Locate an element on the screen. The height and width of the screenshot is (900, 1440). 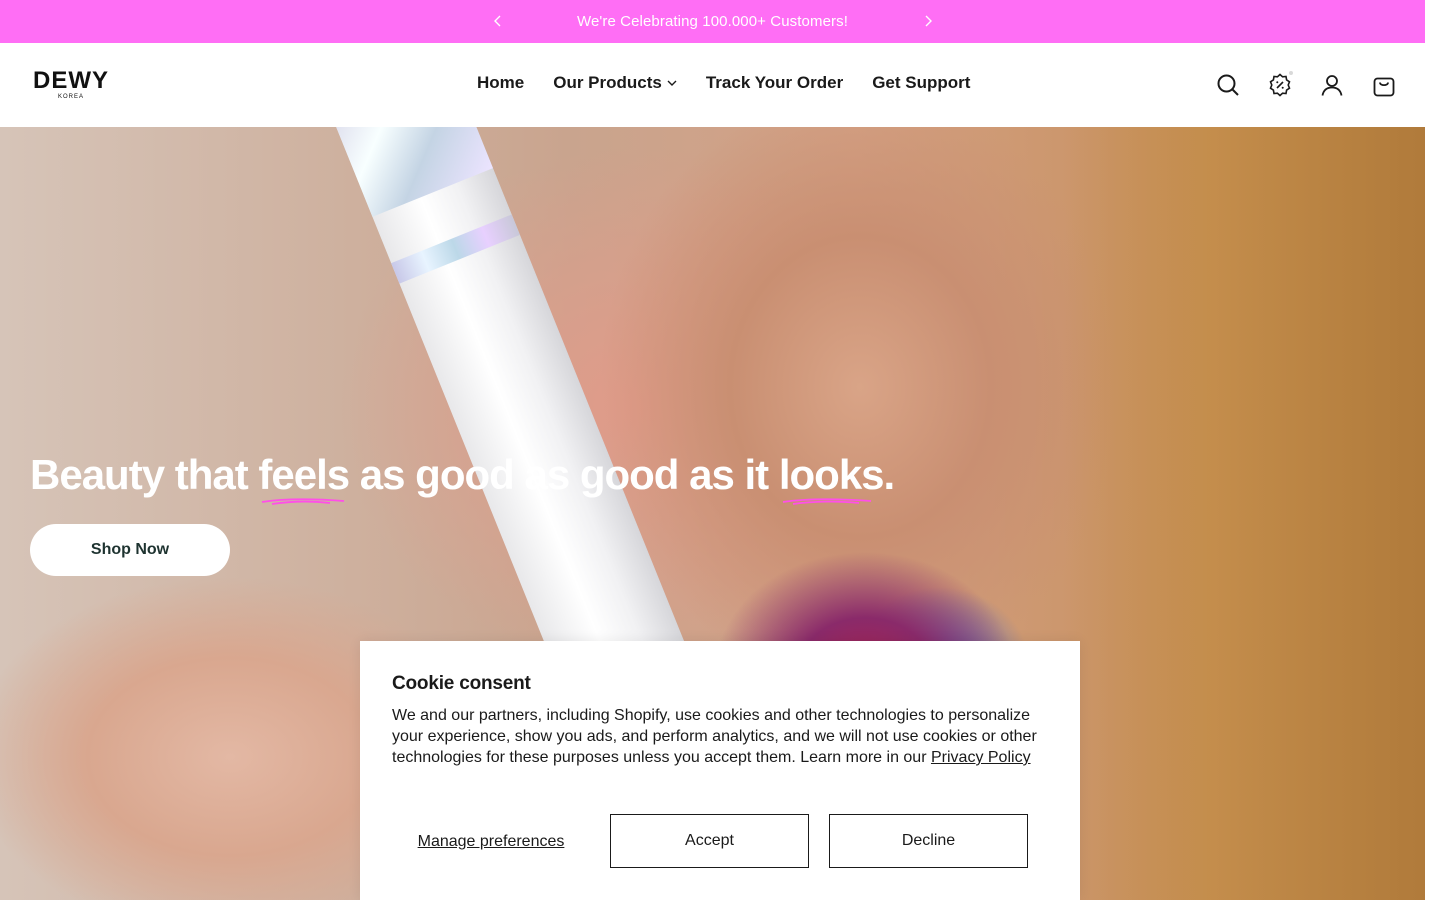
announcement-bar: We're Celebrating 100.000+ Customers! is located at coordinates (712, 21).